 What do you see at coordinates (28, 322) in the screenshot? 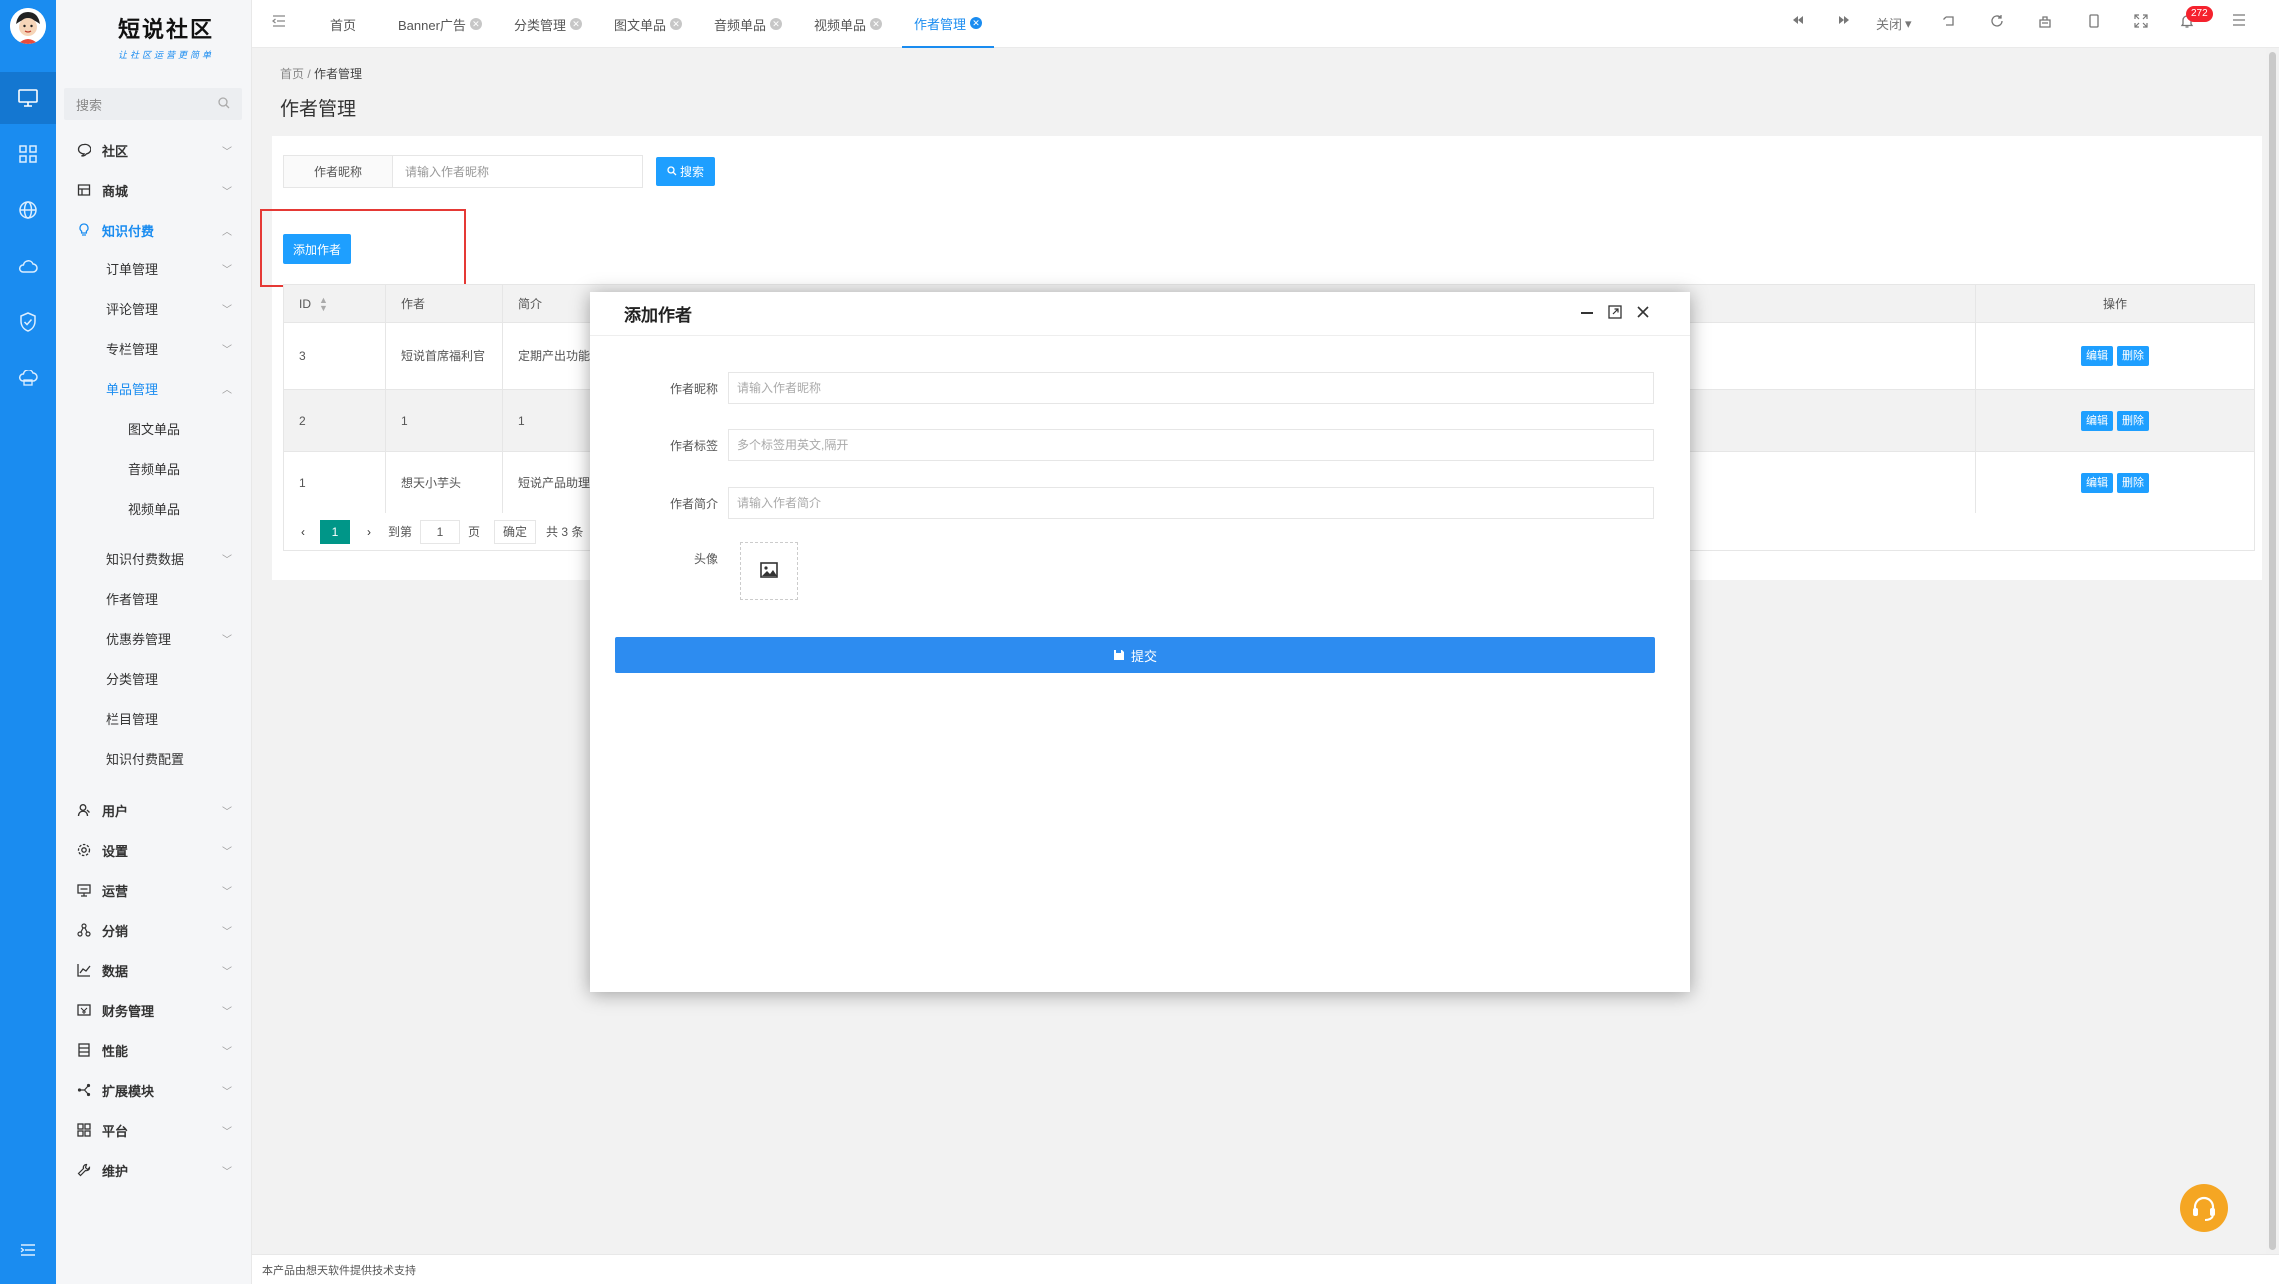
I see `shield-icon` at bounding box center [28, 322].